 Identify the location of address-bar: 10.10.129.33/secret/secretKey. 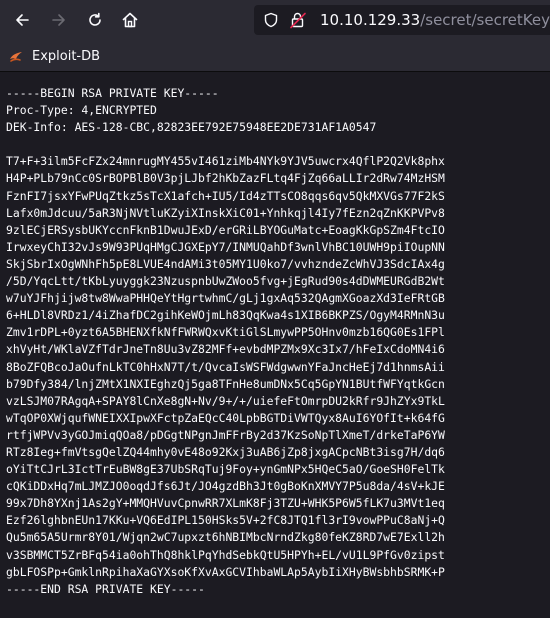
(402, 20).